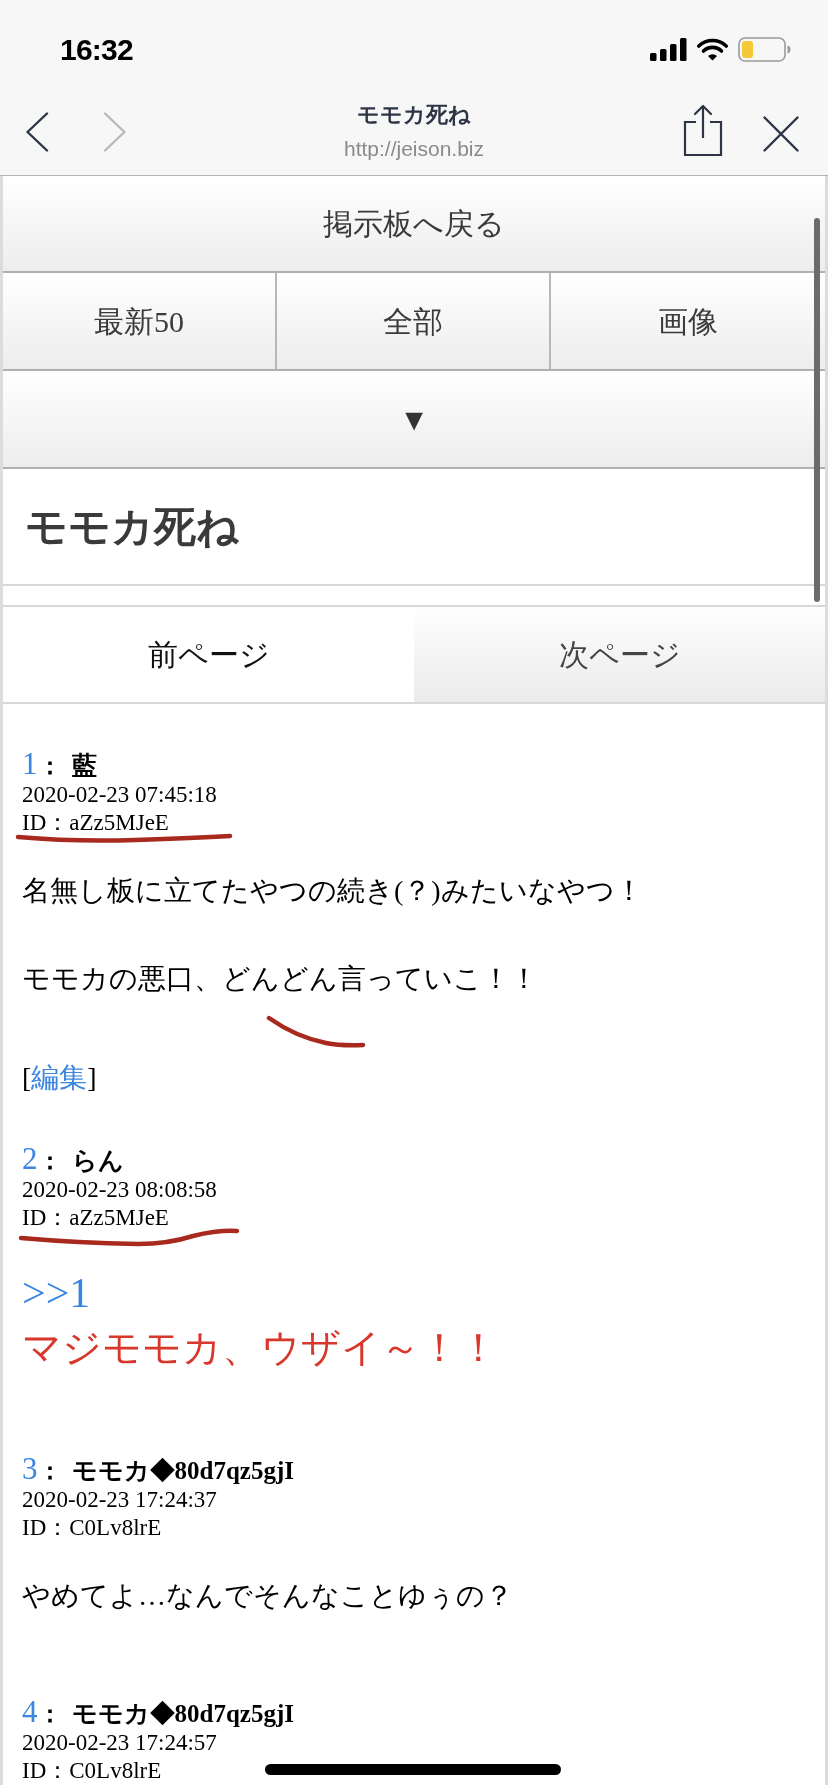 This screenshot has height=1792, width=828. I want to click on post-number-link: 1, so click(30, 764).